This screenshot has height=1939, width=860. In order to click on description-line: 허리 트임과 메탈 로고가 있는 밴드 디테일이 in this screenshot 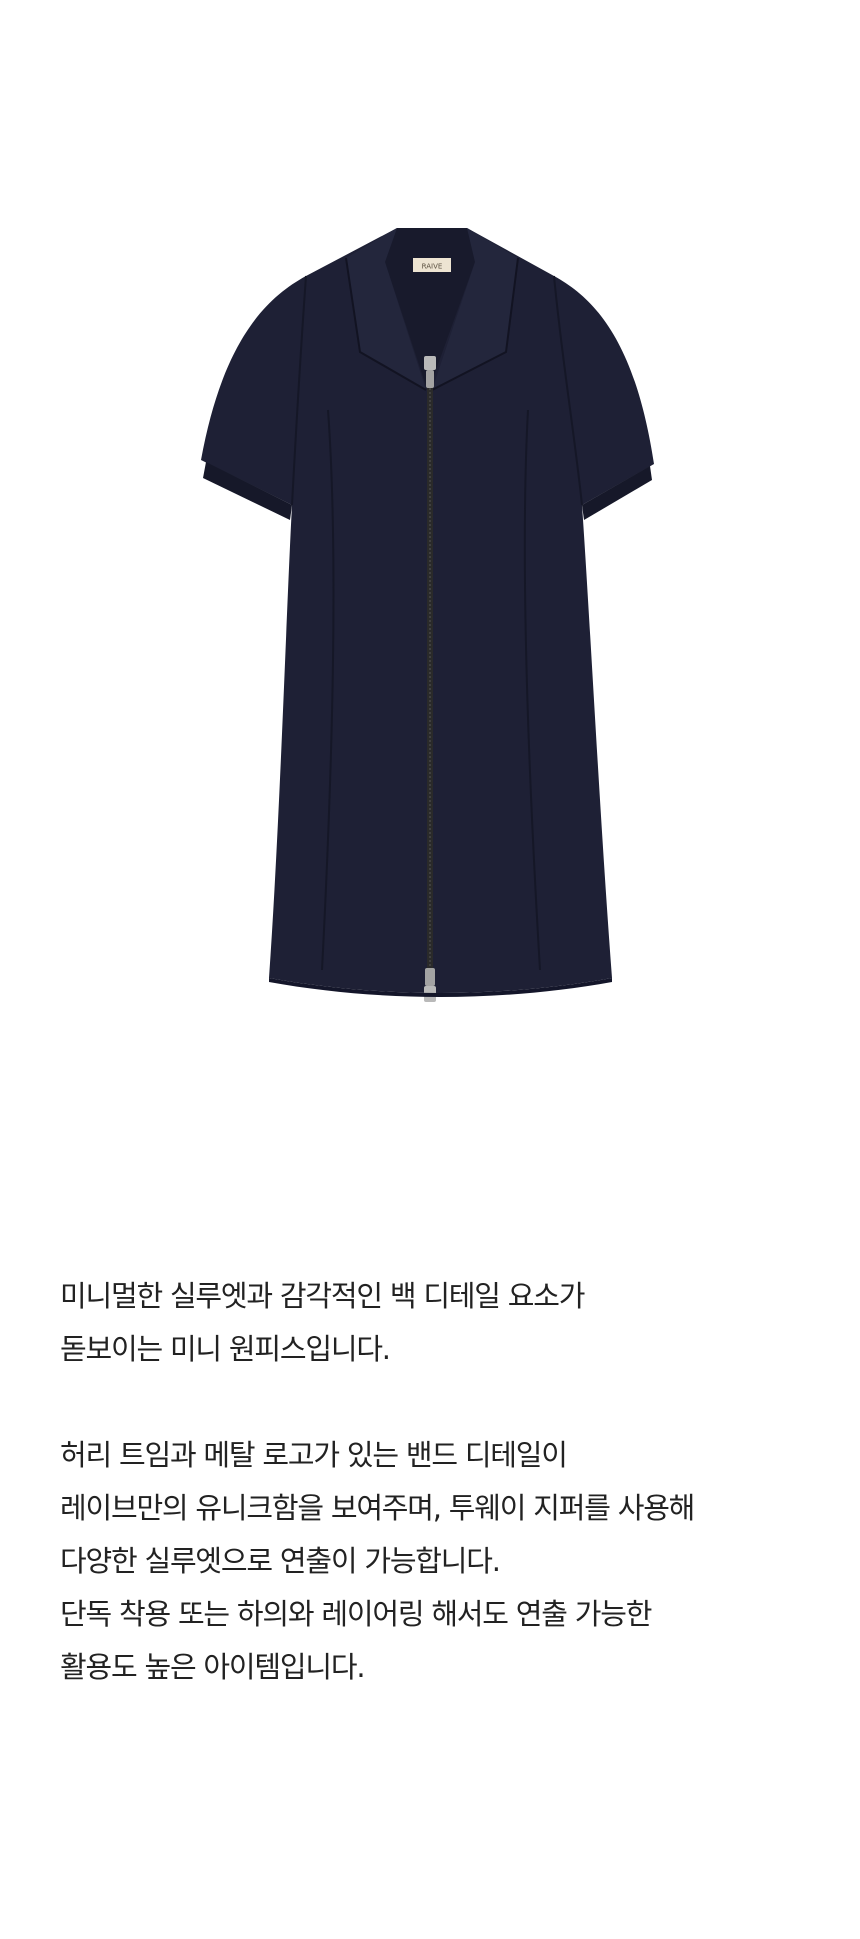, I will do `click(314, 1455)`.